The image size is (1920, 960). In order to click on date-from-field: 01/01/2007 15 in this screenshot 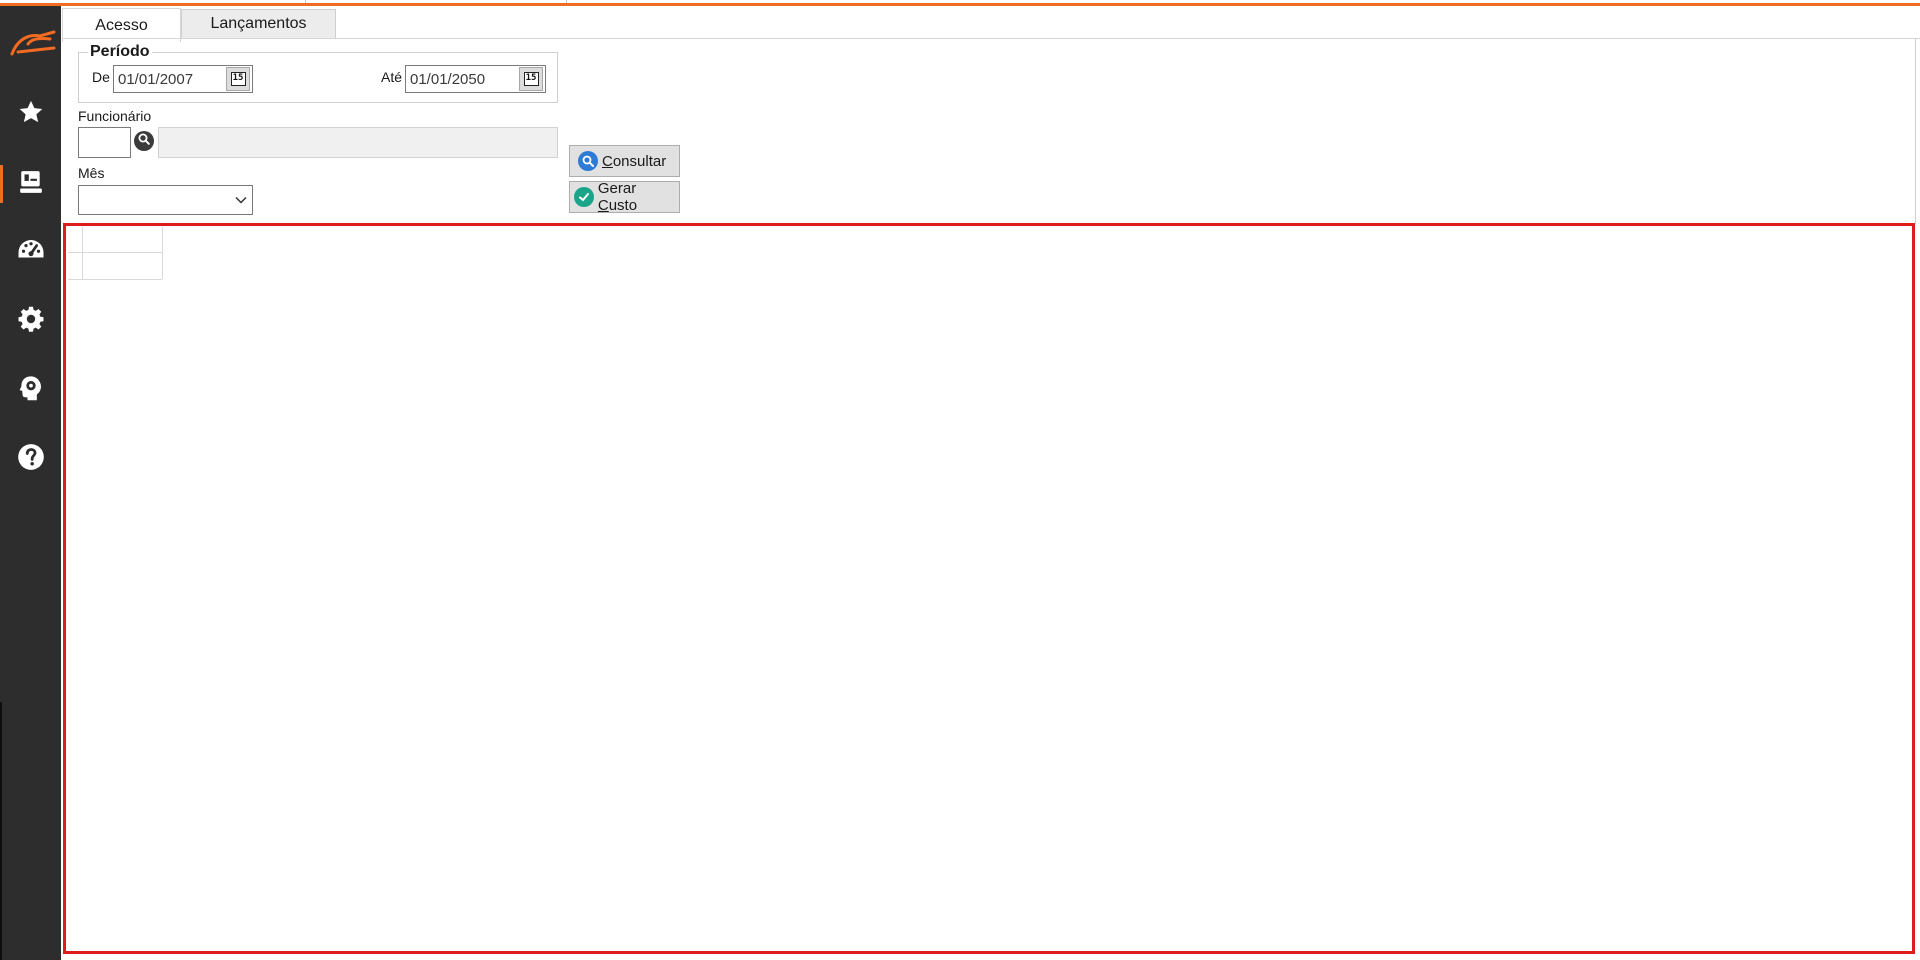, I will do `click(183, 79)`.